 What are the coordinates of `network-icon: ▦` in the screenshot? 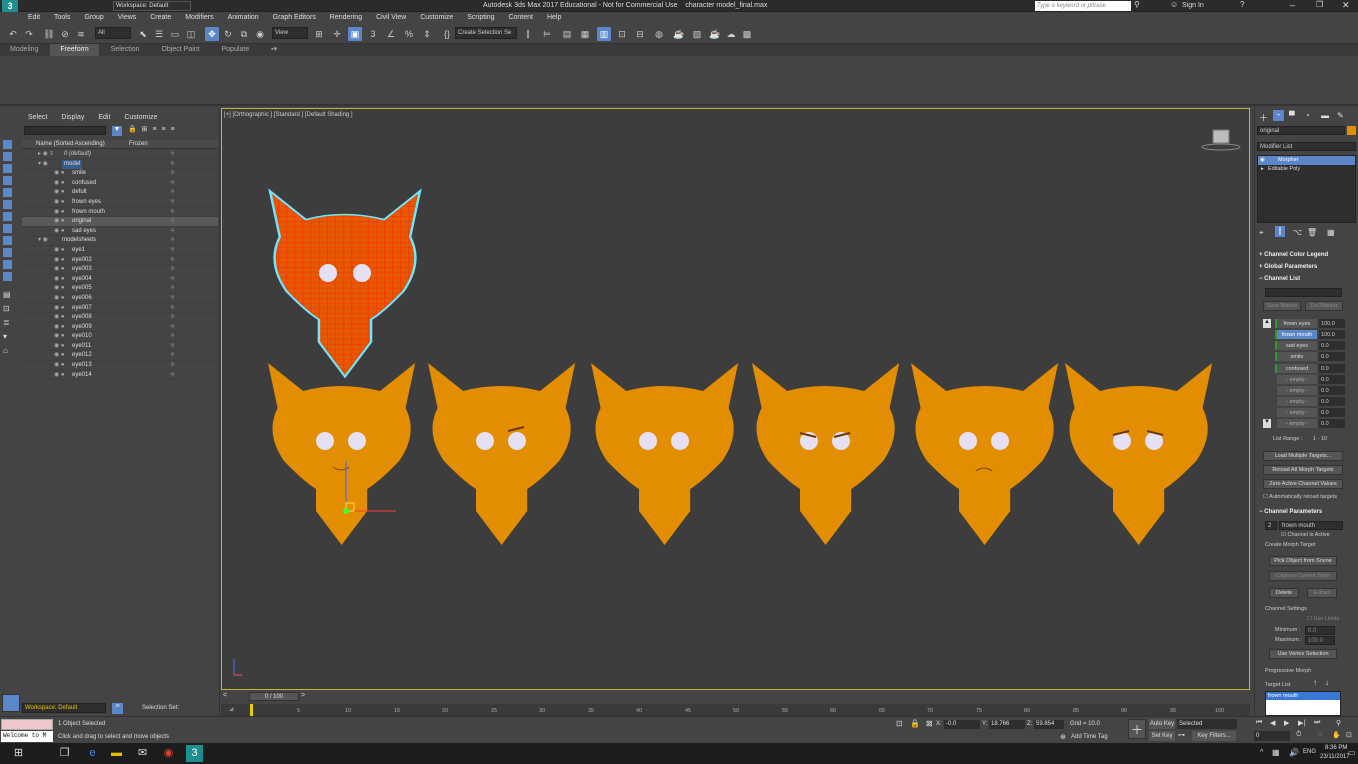 It's located at (1276, 752).